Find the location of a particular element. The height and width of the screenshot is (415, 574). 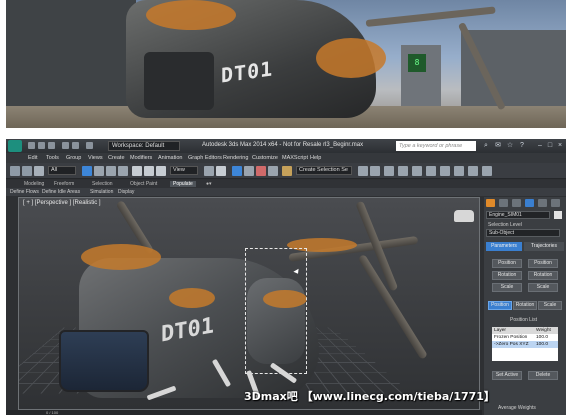

rotate-icon is located at coordinates (149, 171).